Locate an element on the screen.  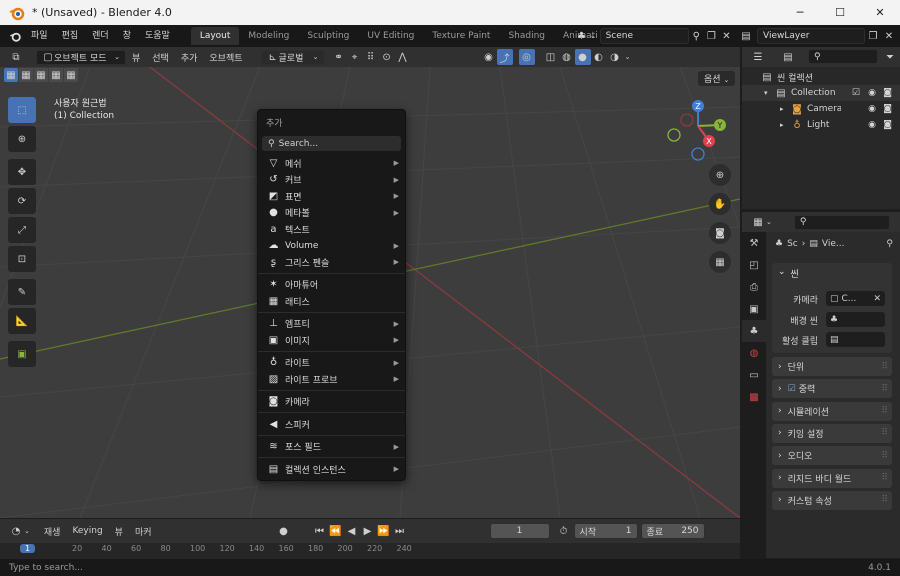
overlay-toggle-icon: ◎ is located at coordinates (526, 57).